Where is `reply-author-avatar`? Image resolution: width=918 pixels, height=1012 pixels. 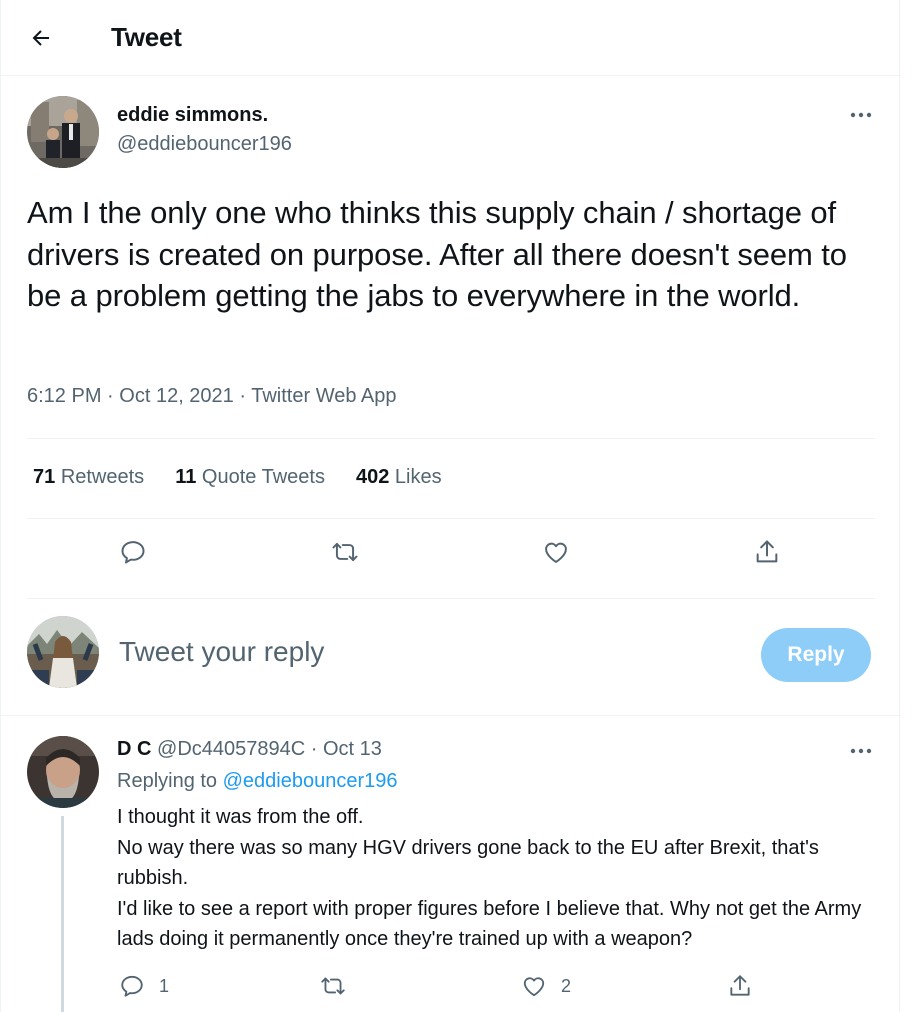 reply-author-avatar is located at coordinates (63, 772).